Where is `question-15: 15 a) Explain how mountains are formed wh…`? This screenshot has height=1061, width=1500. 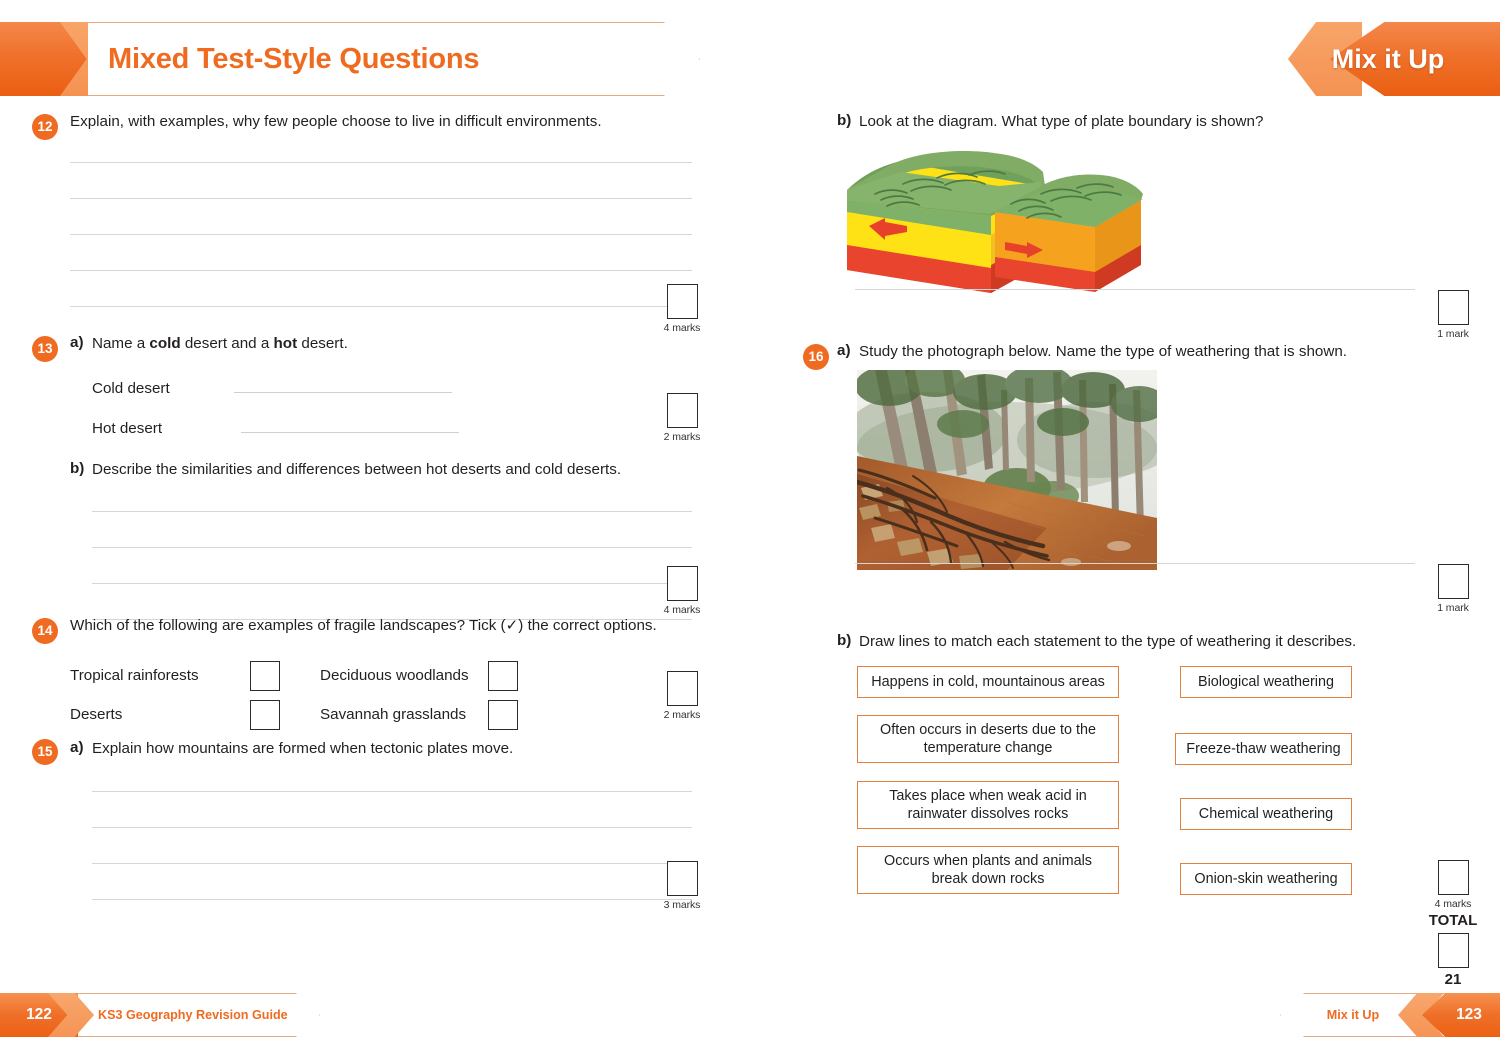 question-15: 15 a) Explain how mountains are formed wh… is located at coordinates (366, 829).